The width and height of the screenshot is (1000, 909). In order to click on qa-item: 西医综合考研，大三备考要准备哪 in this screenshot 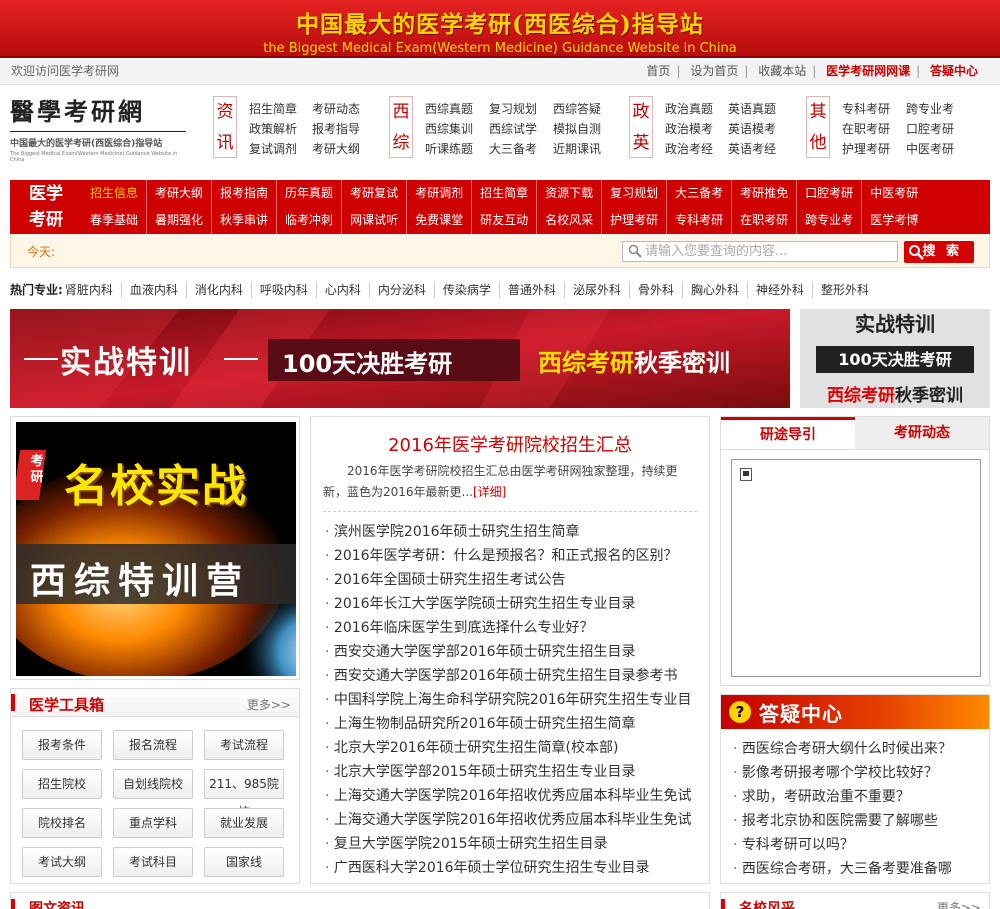, I will do `click(842, 869)`.